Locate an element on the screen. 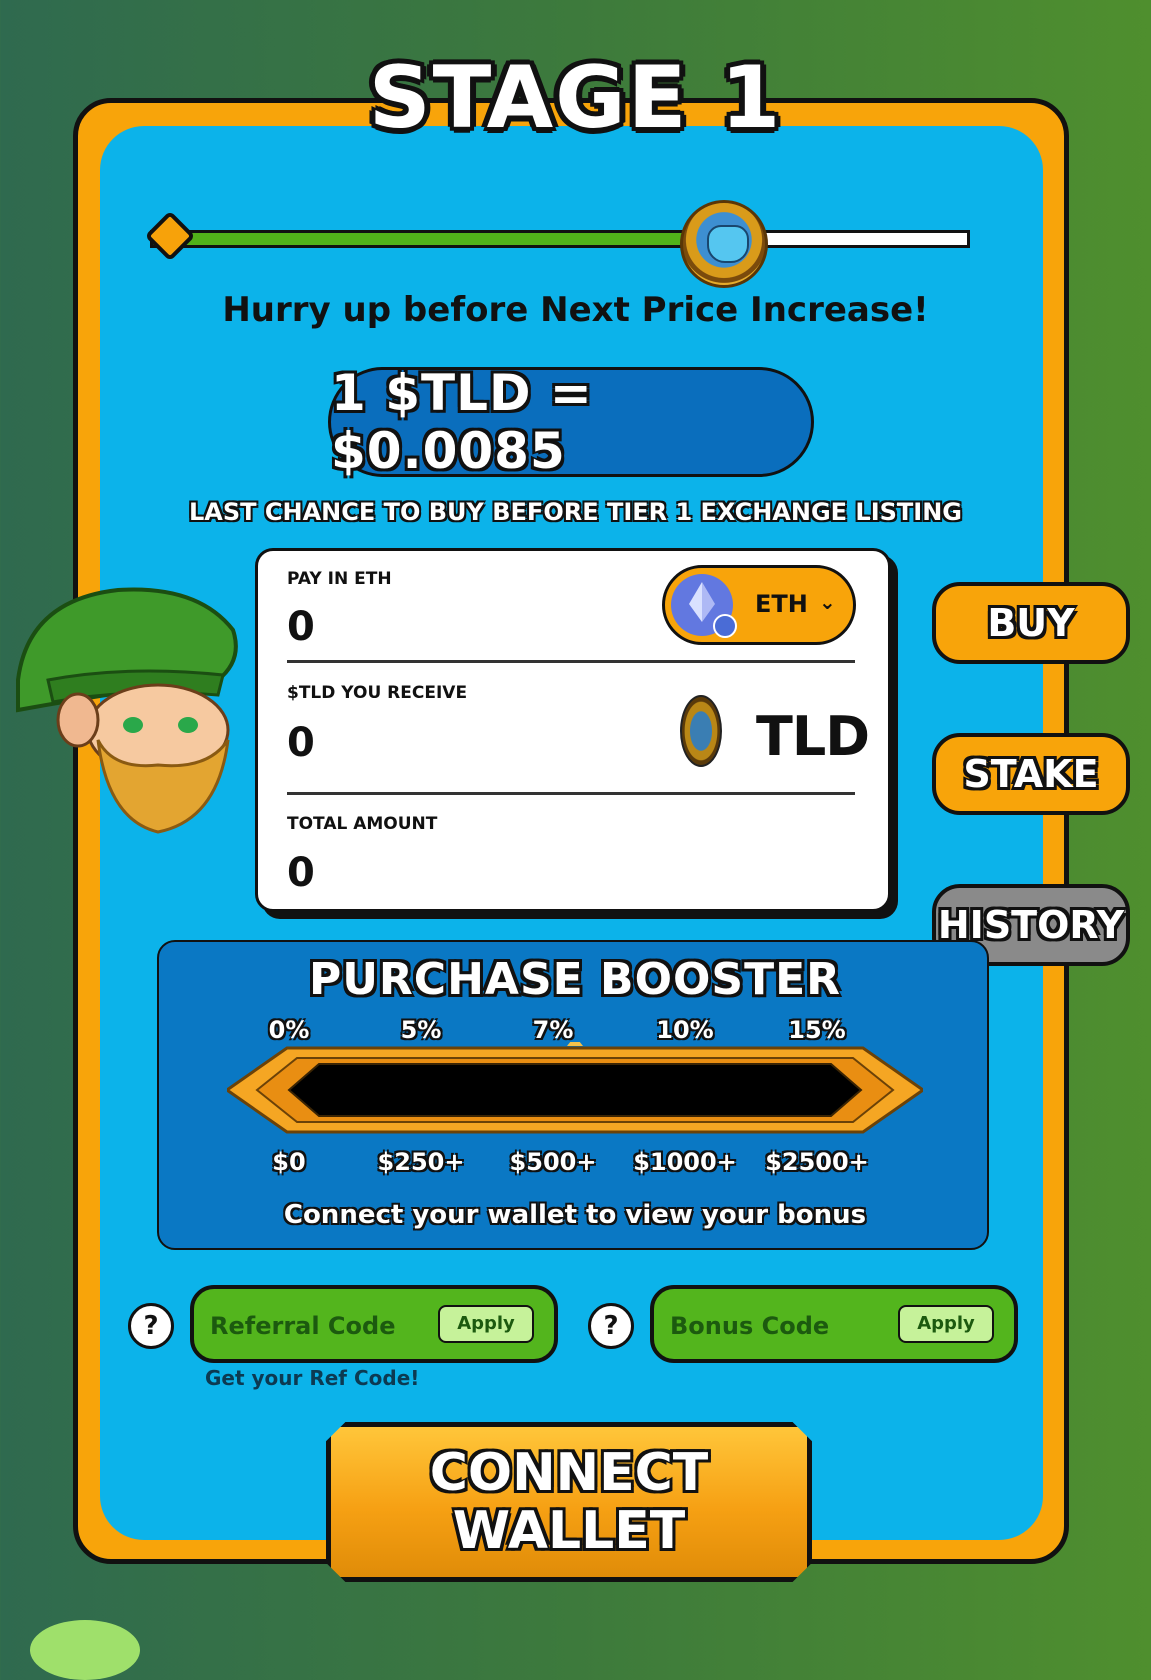  booster-percent-label: 10% is located at coordinates (685, 1030).